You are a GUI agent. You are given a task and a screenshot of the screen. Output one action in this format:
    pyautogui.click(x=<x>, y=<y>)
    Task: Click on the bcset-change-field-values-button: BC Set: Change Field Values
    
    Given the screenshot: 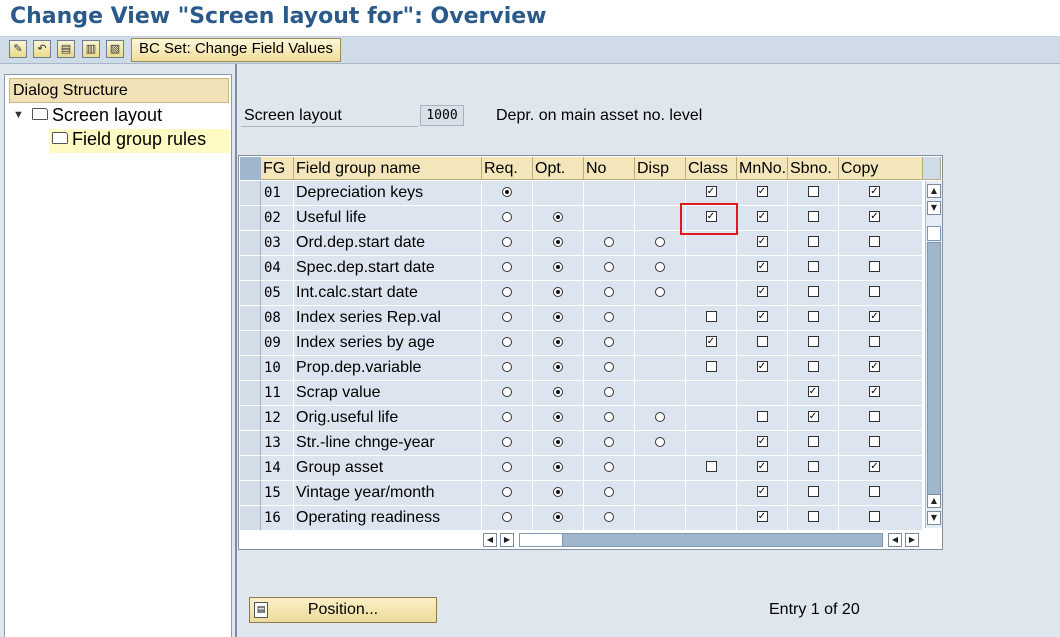 What is the action you would take?
    pyautogui.click(x=236, y=50)
    